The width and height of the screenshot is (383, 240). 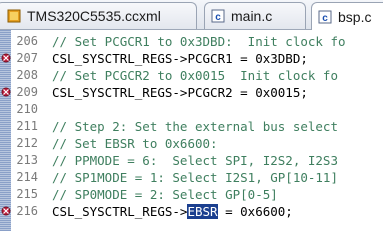 I want to click on code-text: = 0x6600;, so click(x=255, y=211).